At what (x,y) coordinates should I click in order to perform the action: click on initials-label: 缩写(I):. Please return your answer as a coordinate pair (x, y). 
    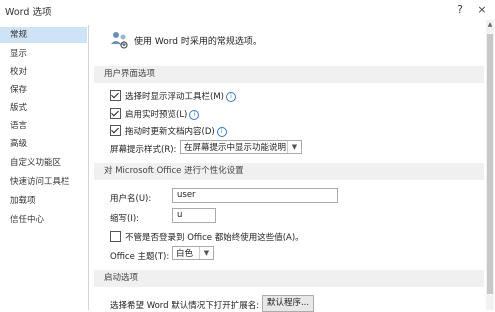
    Looking at the image, I should click on (125, 219).